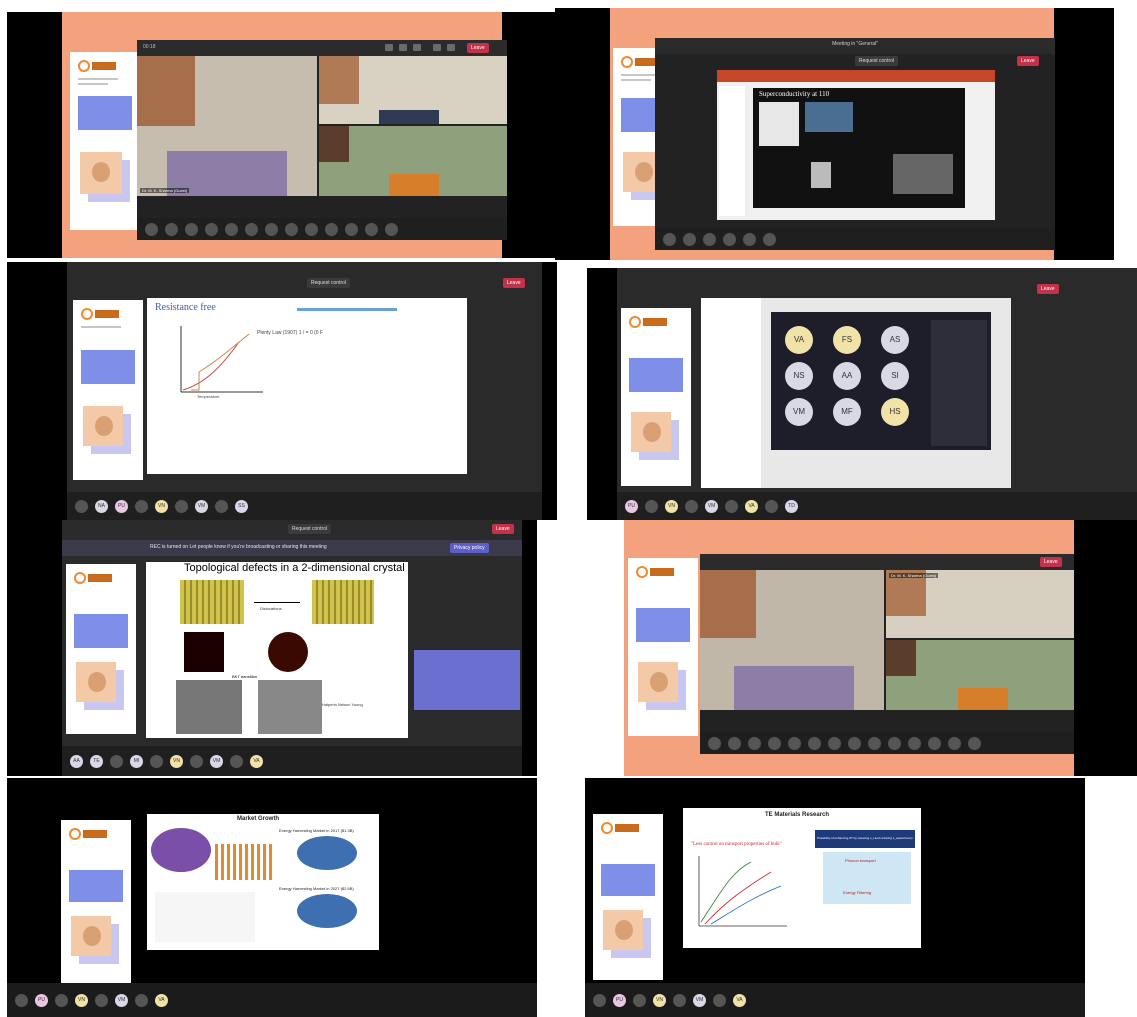 The image size is (1137, 1017). I want to click on participant-avatar: FS, so click(847, 340).